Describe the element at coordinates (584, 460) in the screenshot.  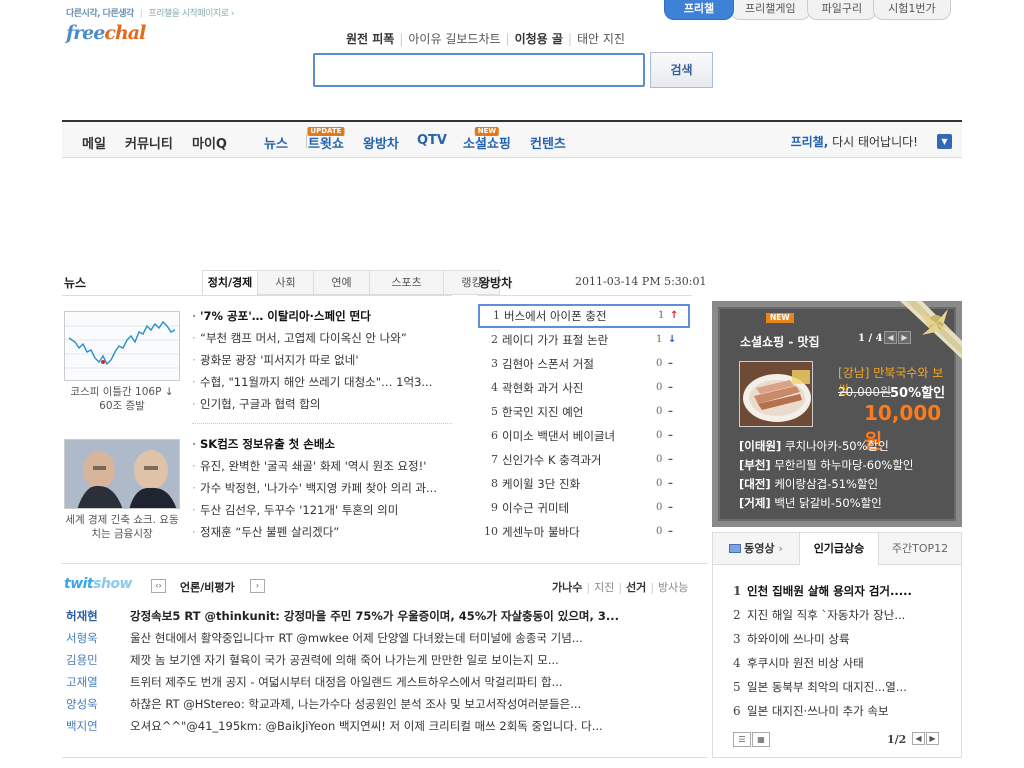
I see `ranking-item: 7 신인가수 K 충격과거 0–` at that location.